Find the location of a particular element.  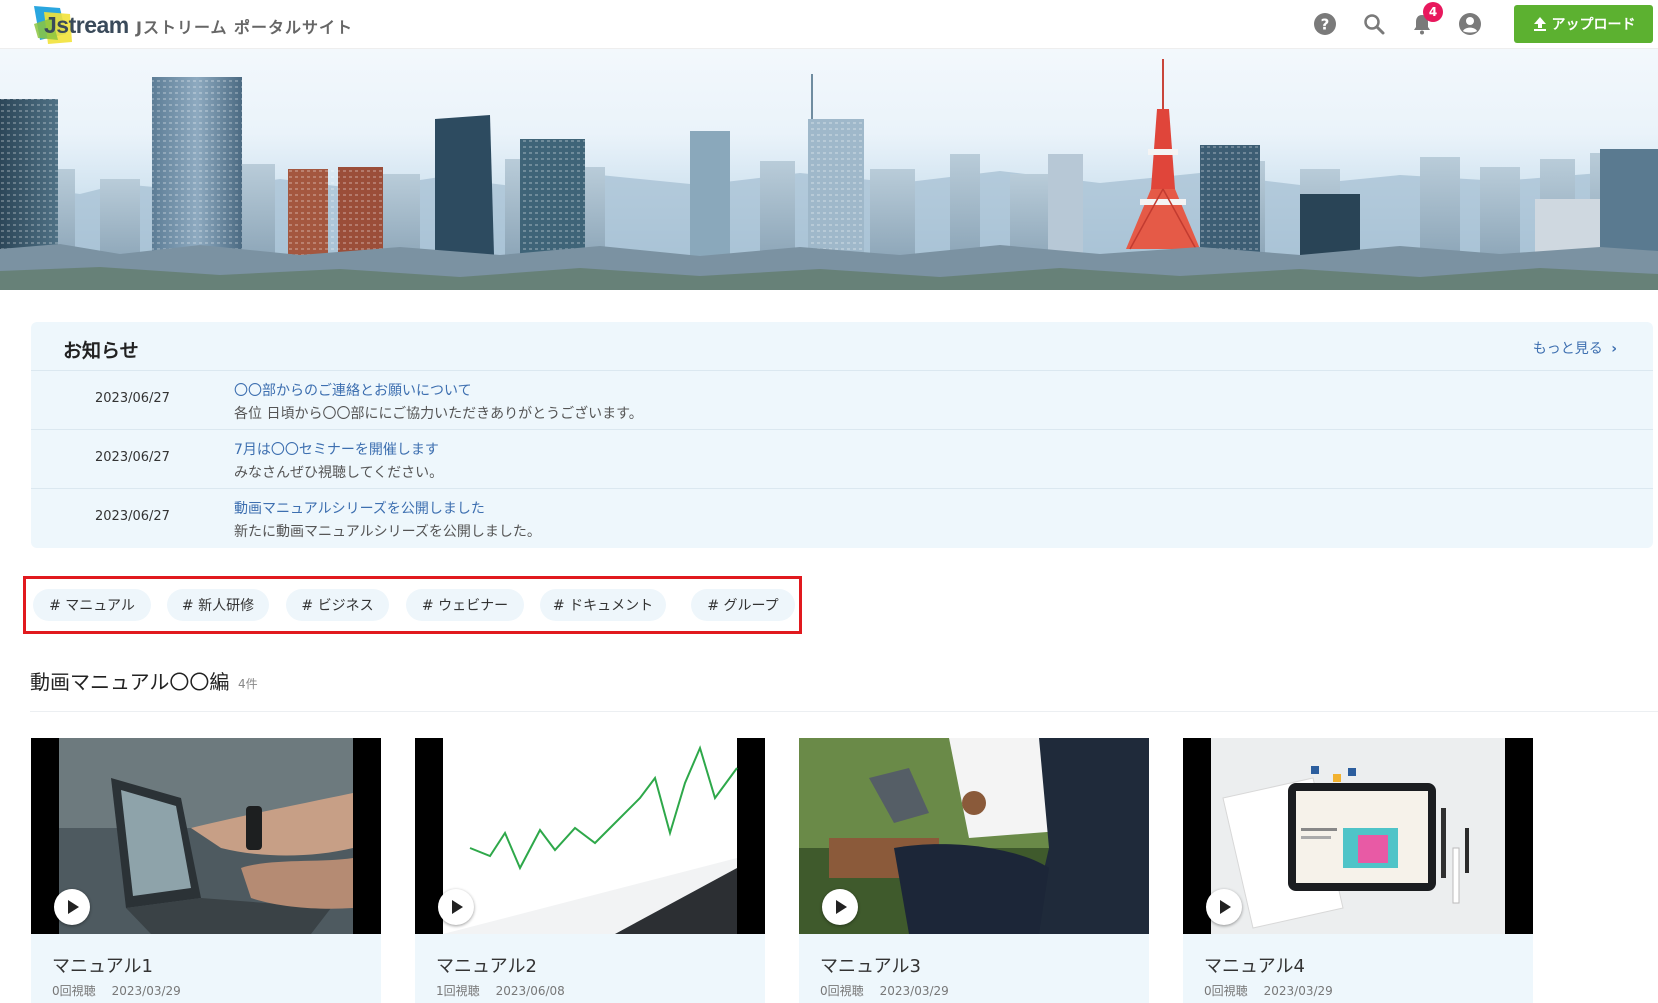

tag-webinar: # ウェビナー is located at coordinates (465, 605).